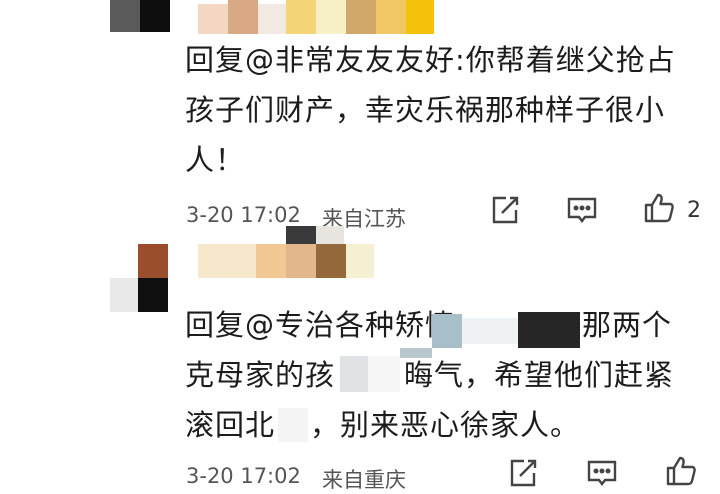 The image size is (720, 494). What do you see at coordinates (539, 375) in the screenshot?
I see `reply-text-line: 晦气，希望他们赶紧` at bounding box center [539, 375].